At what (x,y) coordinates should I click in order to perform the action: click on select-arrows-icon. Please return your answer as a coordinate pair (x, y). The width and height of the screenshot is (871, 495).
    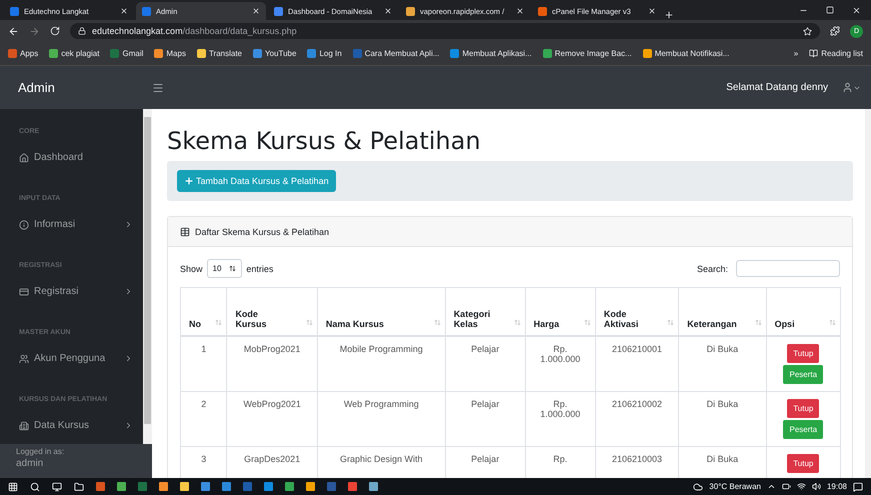
    Looking at the image, I should click on (232, 268).